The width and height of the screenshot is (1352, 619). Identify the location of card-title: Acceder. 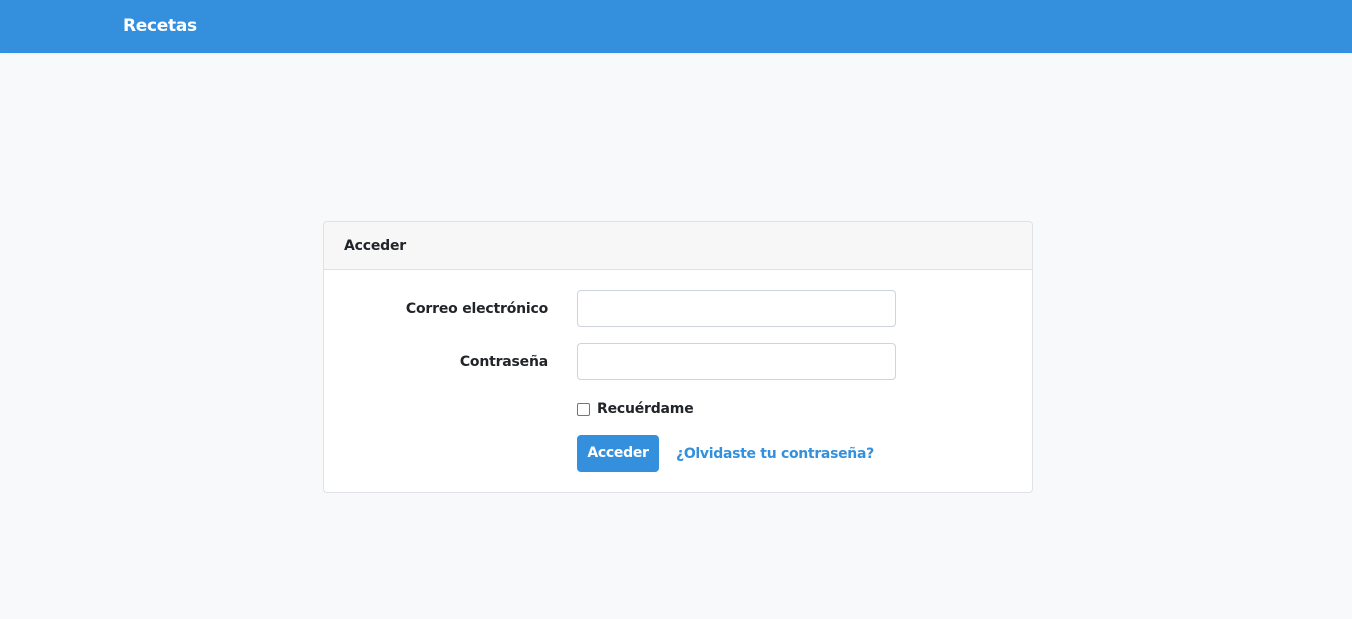
(375, 246).